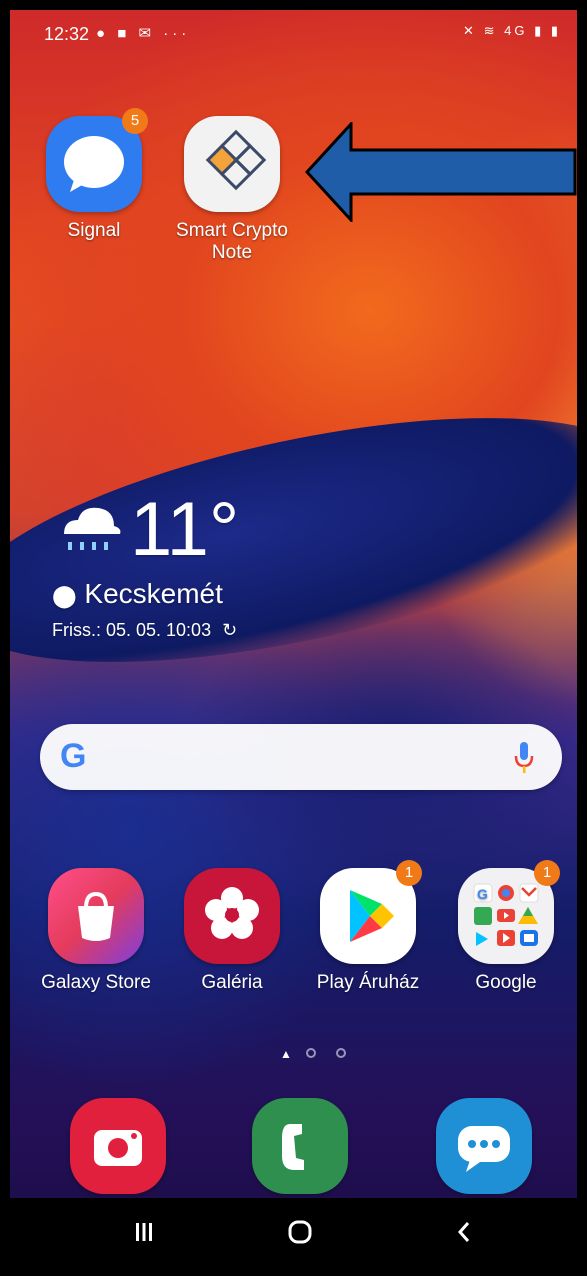 This screenshot has height=1276, width=587. Describe the element at coordinates (124, 33) in the screenshot. I see `flipboard-icon: ■` at that location.